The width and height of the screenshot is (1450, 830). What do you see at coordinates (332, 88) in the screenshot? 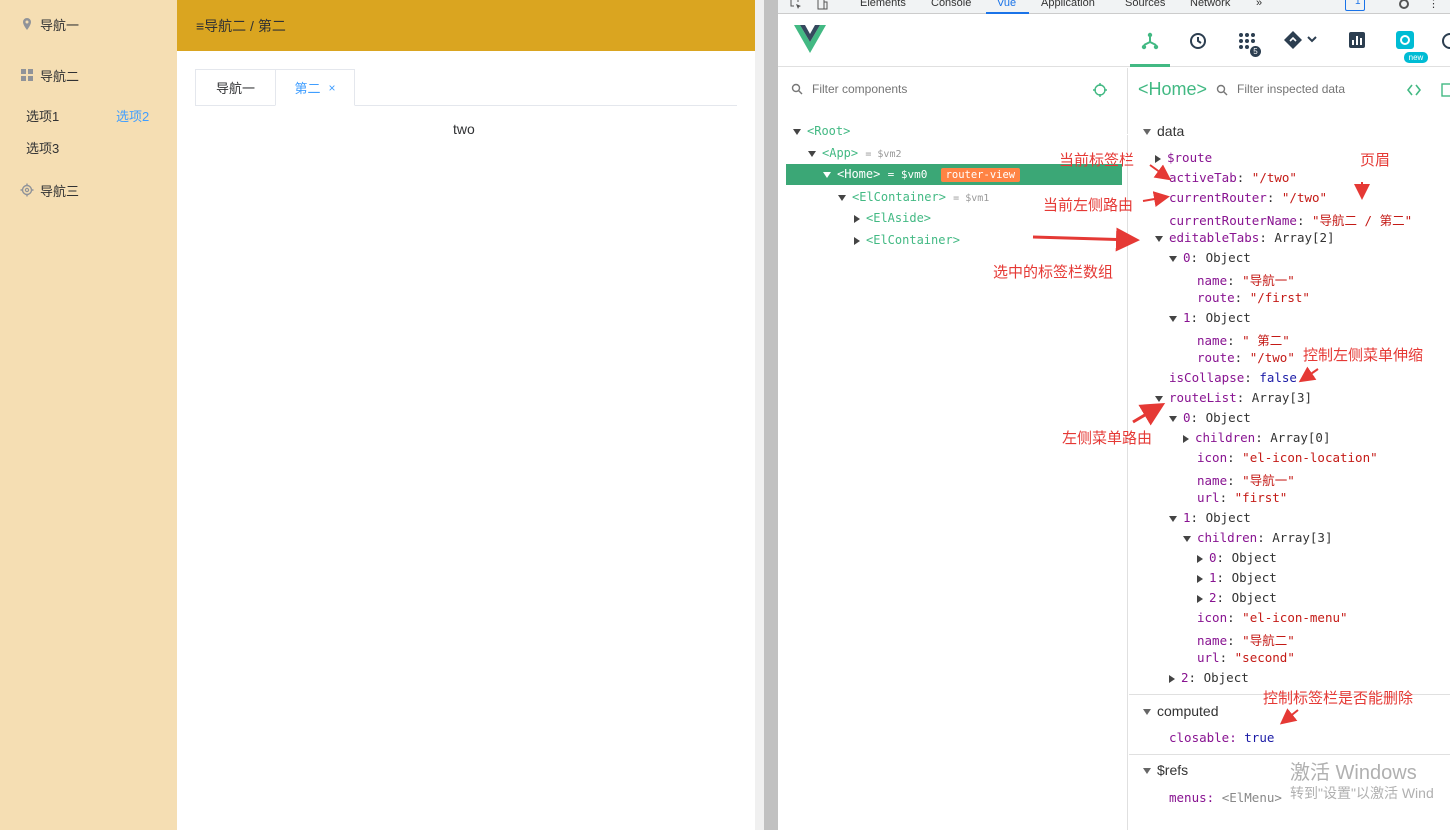
I see `close-icon: ×` at bounding box center [332, 88].